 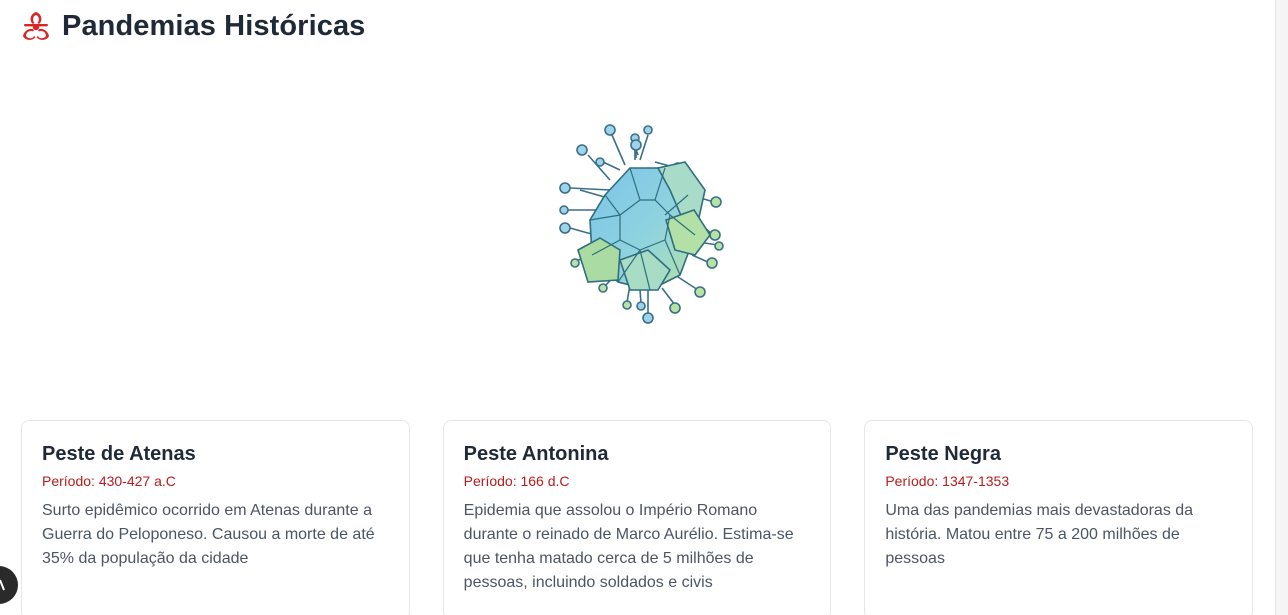 What do you see at coordinates (214, 25) in the screenshot?
I see `page-title: Pandemias Históricas` at bounding box center [214, 25].